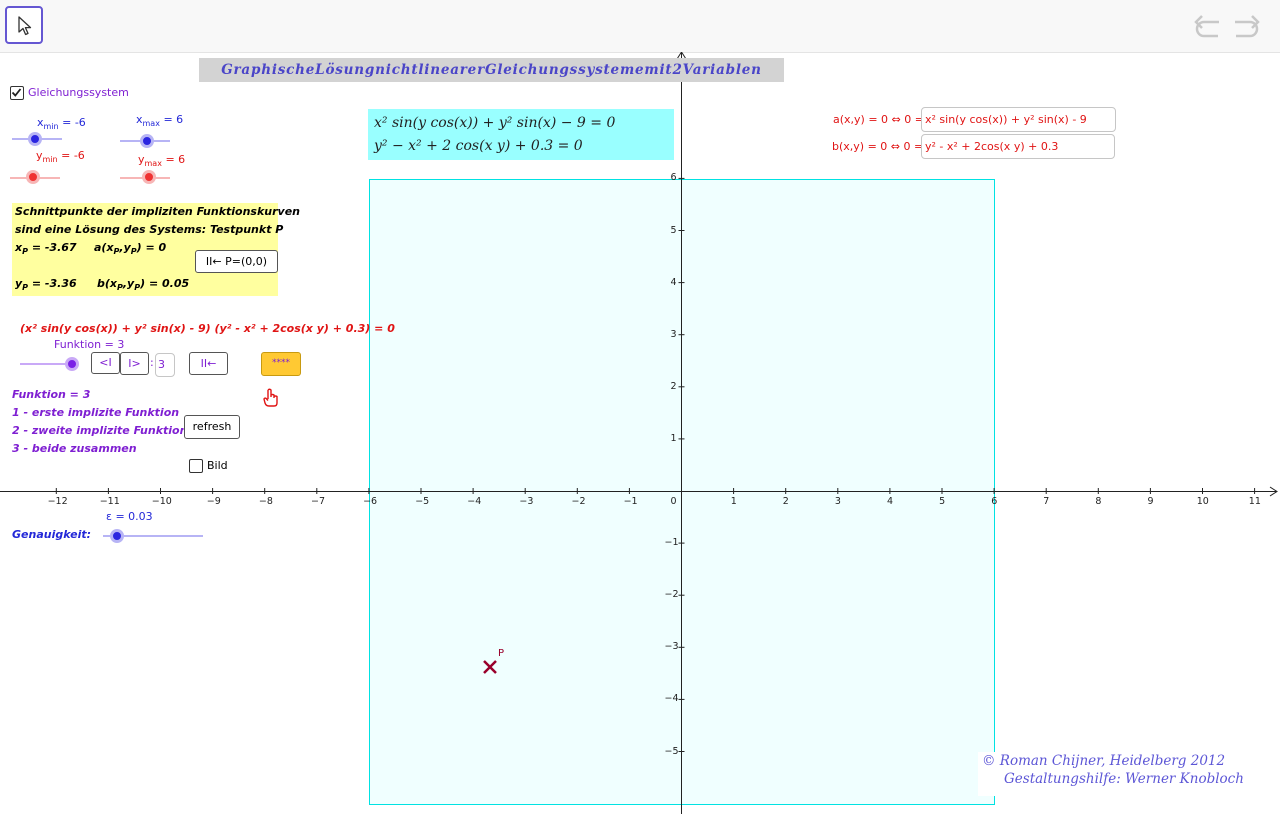  What do you see at coordinates (671, 543) in the screenshot?
I see `y-tick-label: −1` at bounding box center [671, 543].